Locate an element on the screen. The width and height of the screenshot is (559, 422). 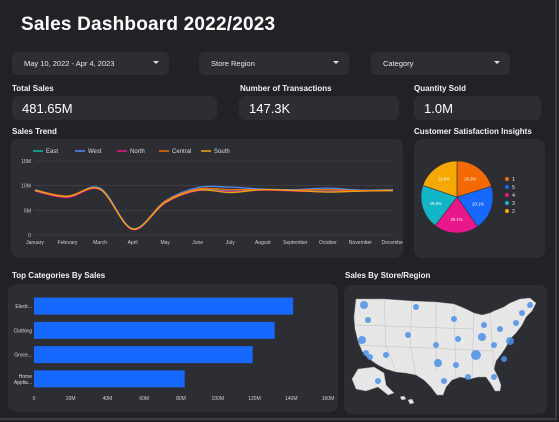
x-tick-label: 60M is located at coordinates (144, 399).